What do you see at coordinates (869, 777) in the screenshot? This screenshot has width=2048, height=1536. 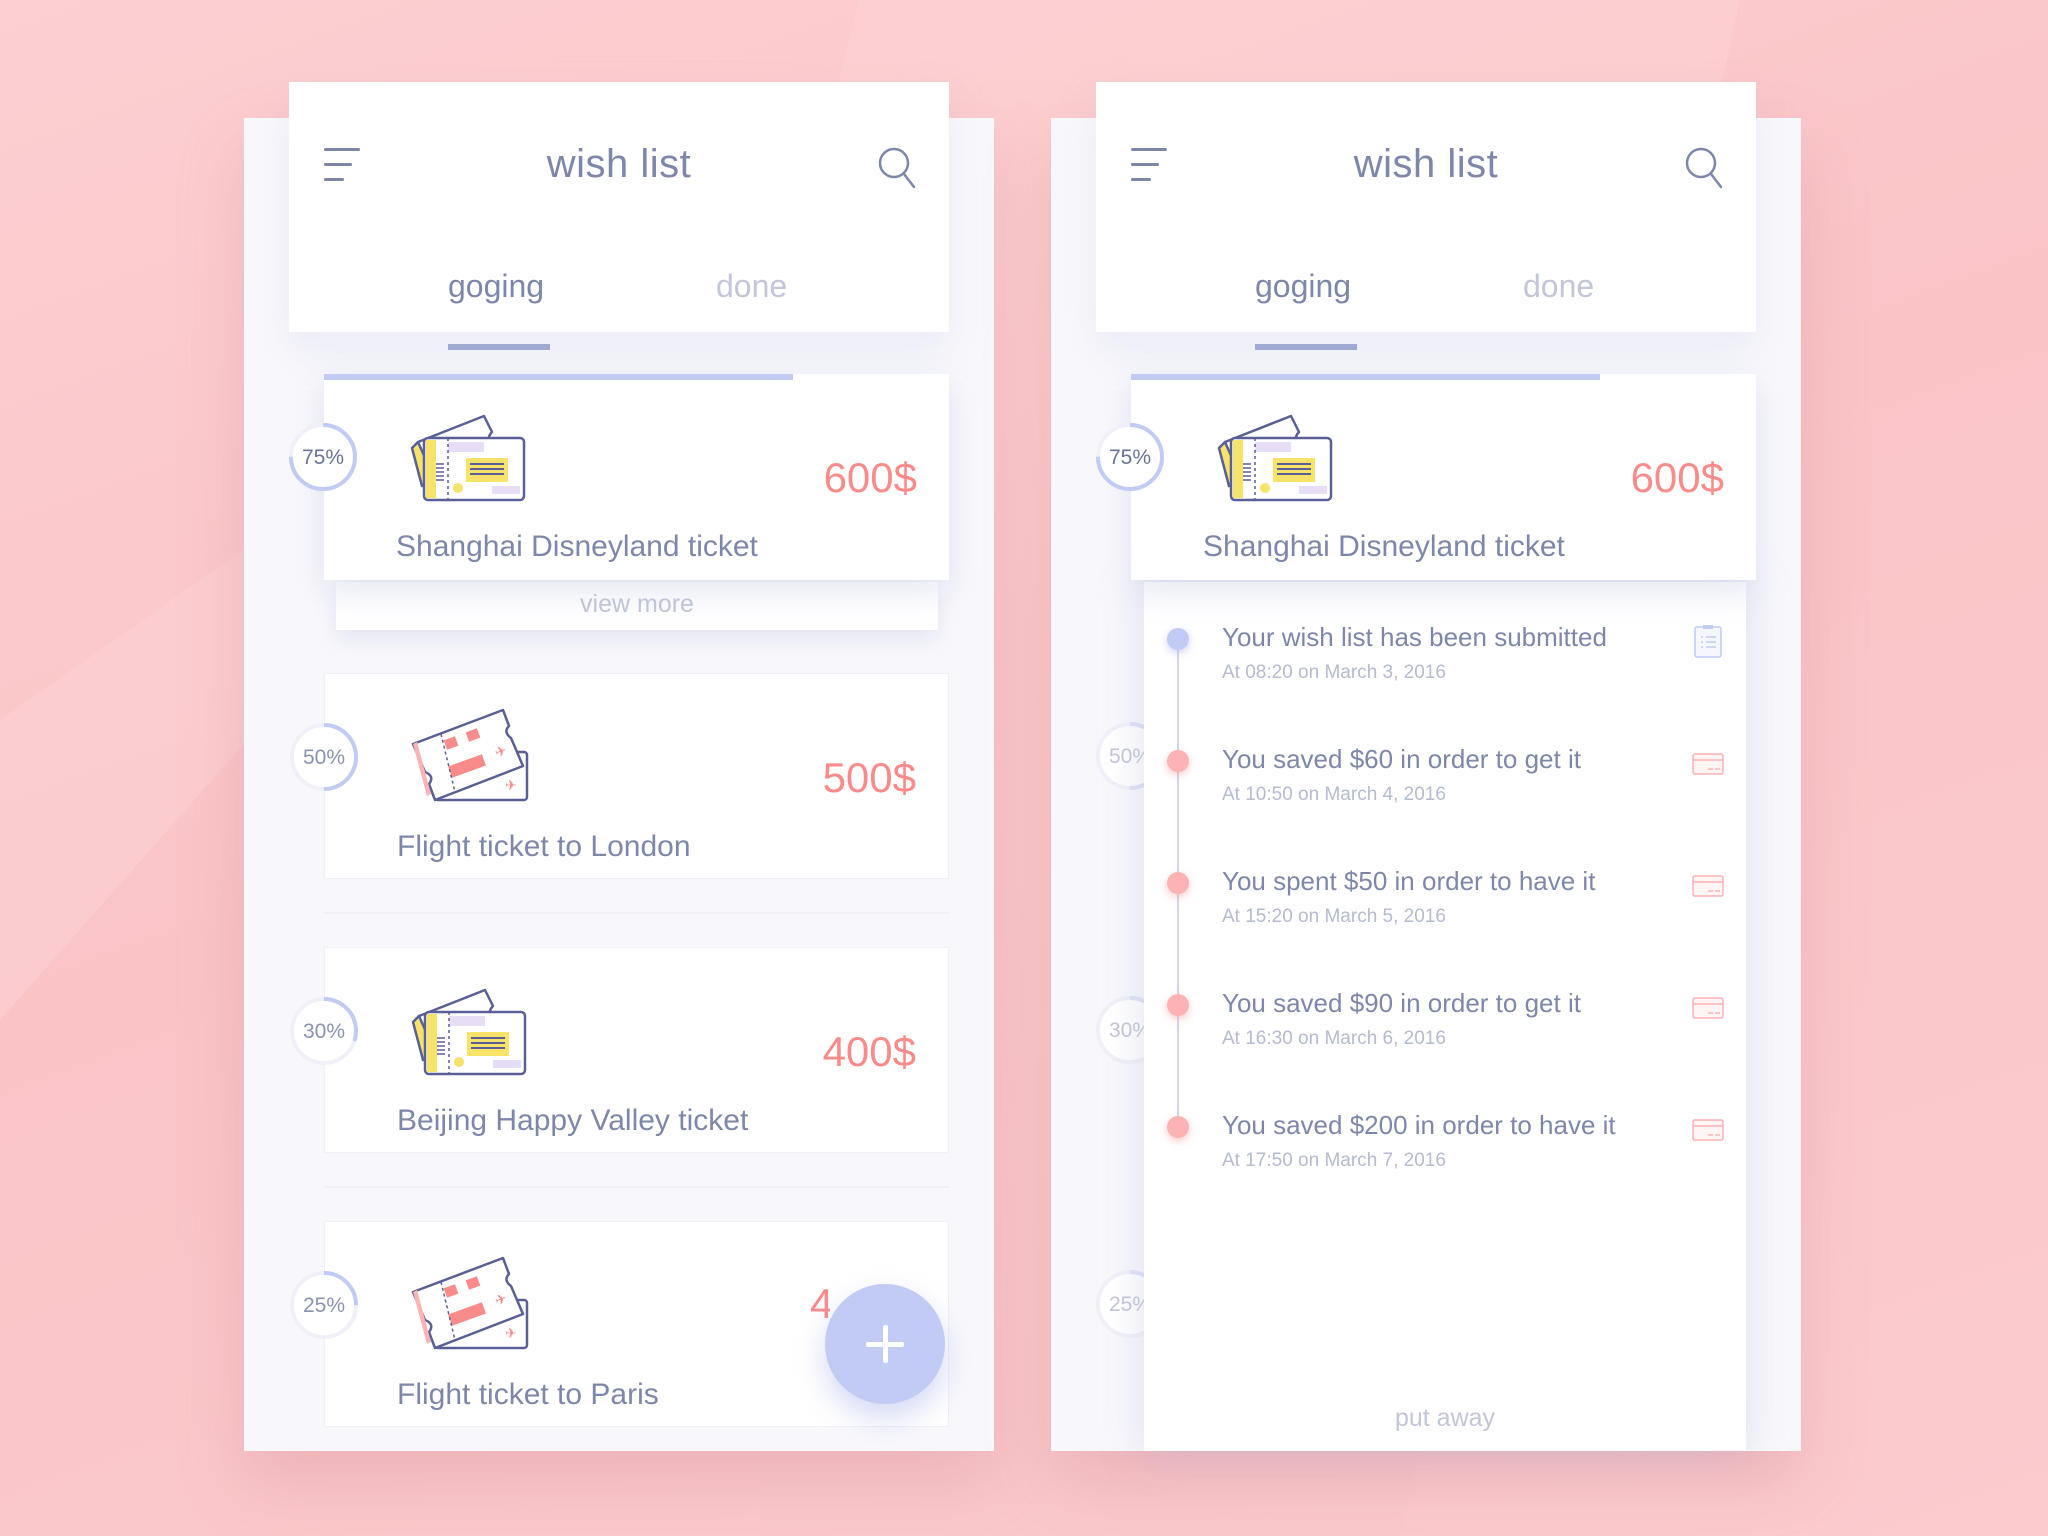 I see `item-price: 500$` at bounding box center [869, 777].